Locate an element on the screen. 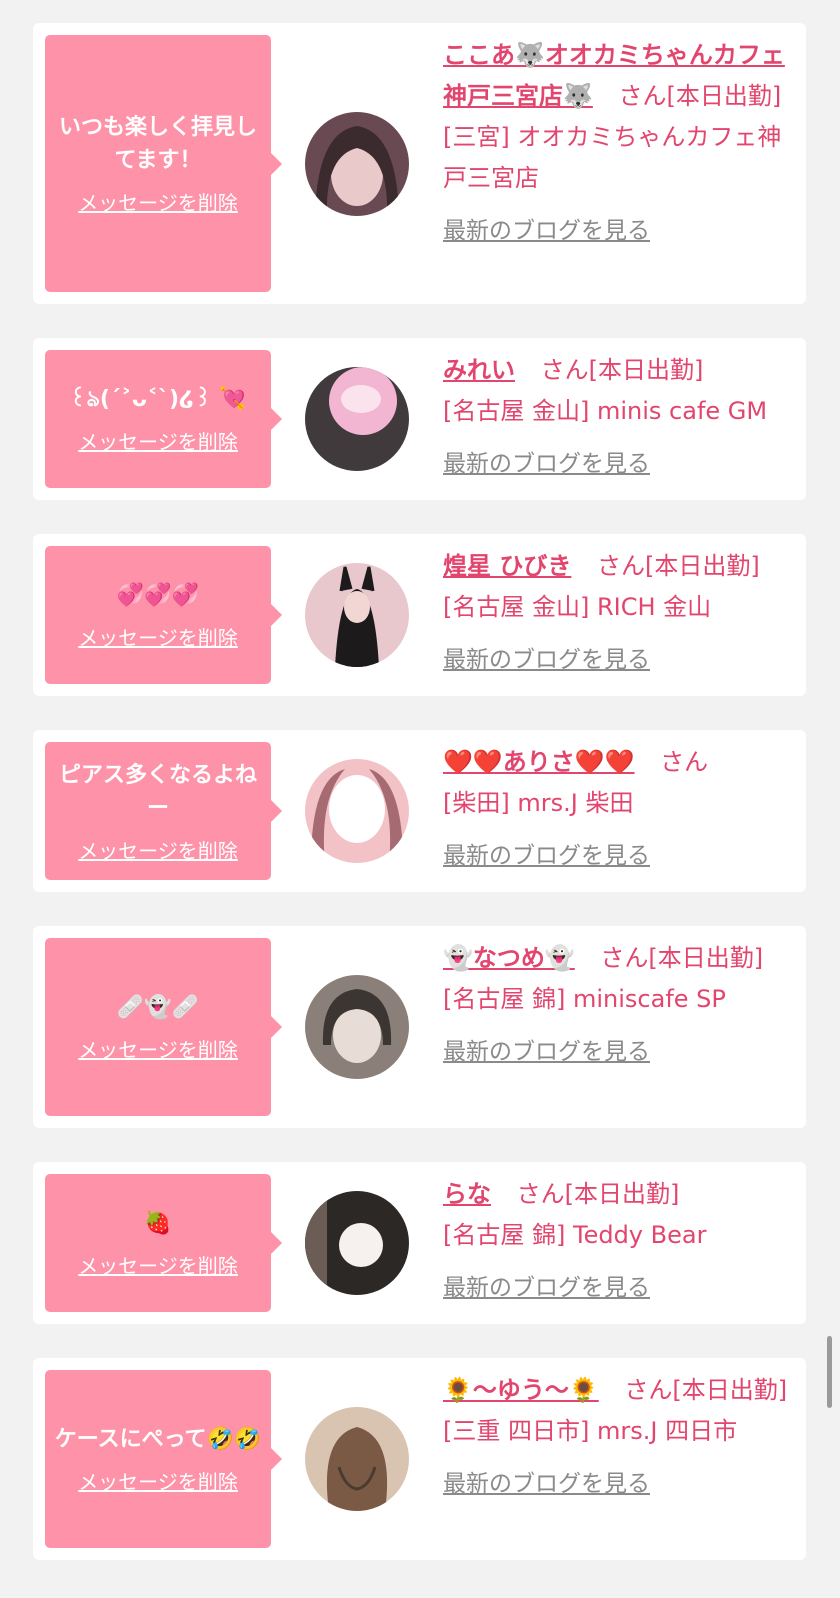 This screenshot has height=1598, width=840. message-bubble: ꒰ঌ(ˊ˃ᴗ˂ˋ)໒꒱ 💘 メッセージを削除 is located at coordinates (163, 419).